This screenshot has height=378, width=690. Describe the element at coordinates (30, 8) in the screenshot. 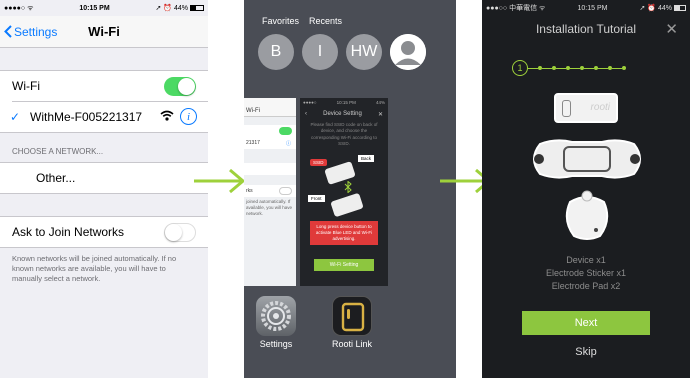

I see `wifi-status-icon: ᯤ` at that location.